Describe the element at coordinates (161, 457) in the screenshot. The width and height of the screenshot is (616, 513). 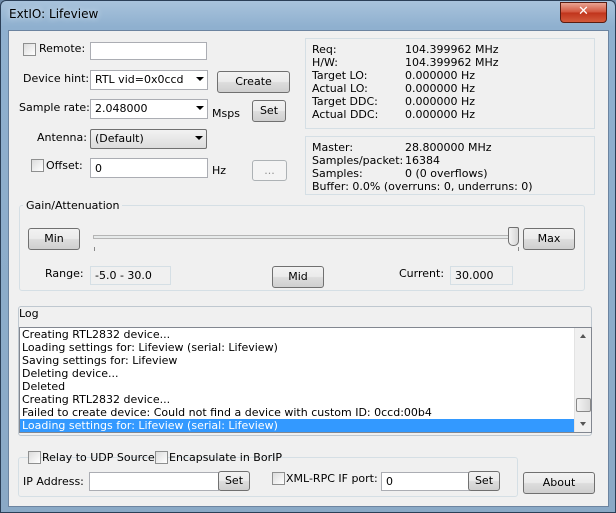
I see `encapsulate-borip-checkbox` at that location.